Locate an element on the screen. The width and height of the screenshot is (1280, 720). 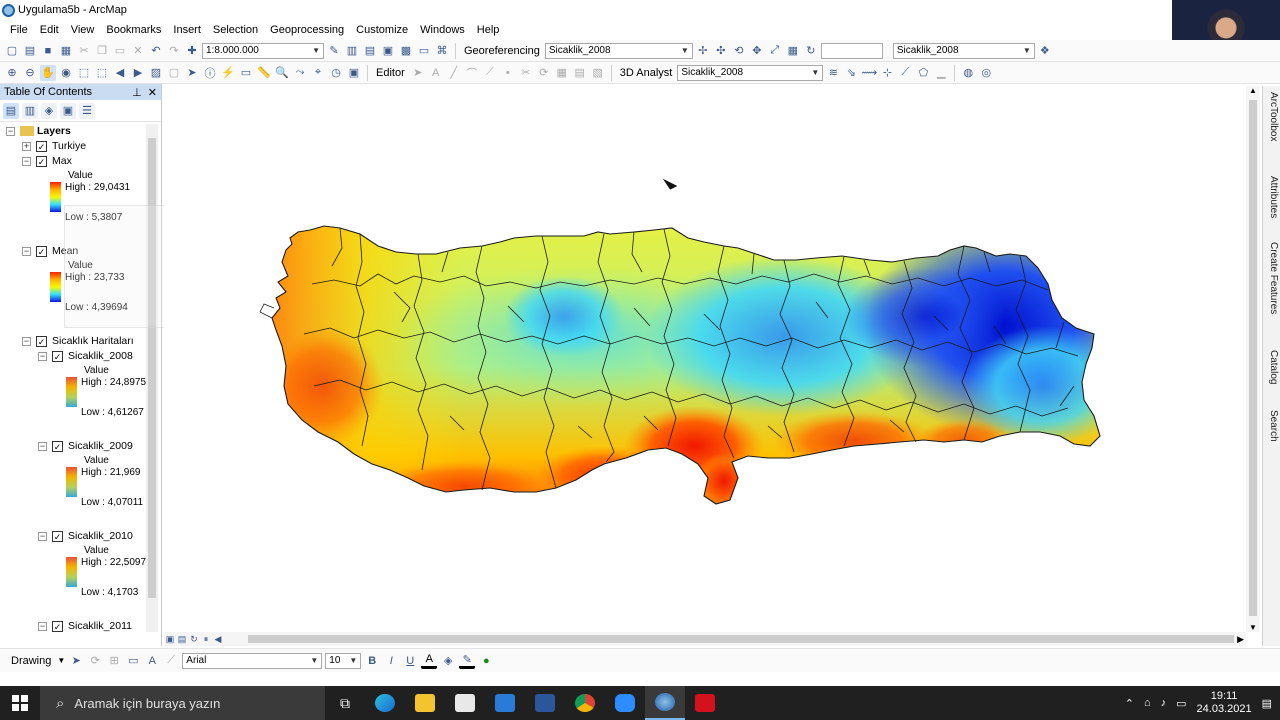
end-point-arc-icon: ⌒ is located at coordinates (472, 73).